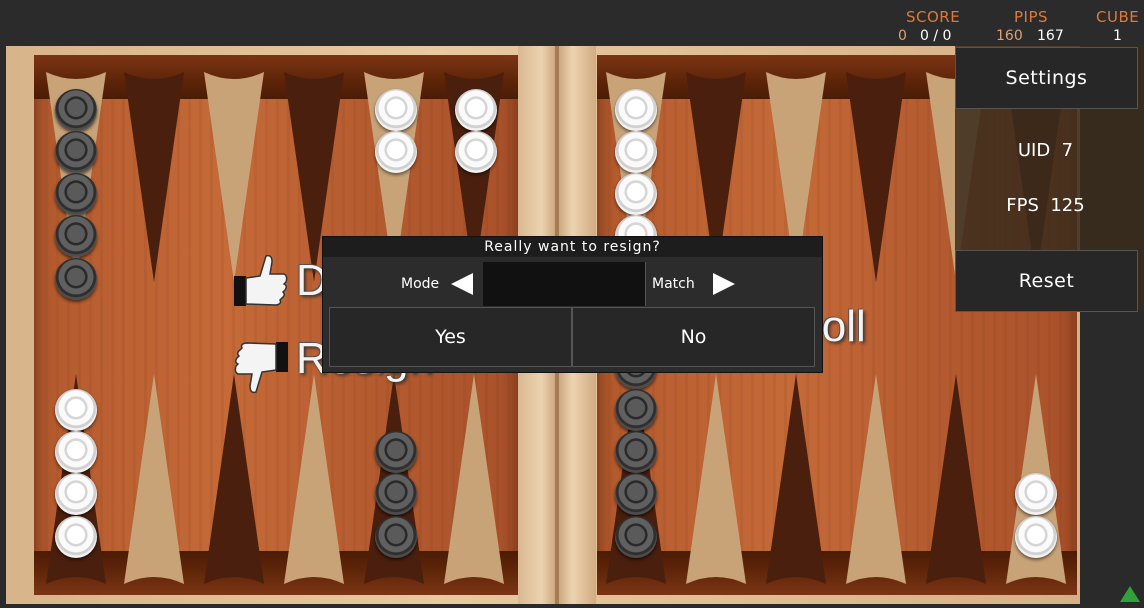  I want to click on score-label: SCORE, so click(933, 17).